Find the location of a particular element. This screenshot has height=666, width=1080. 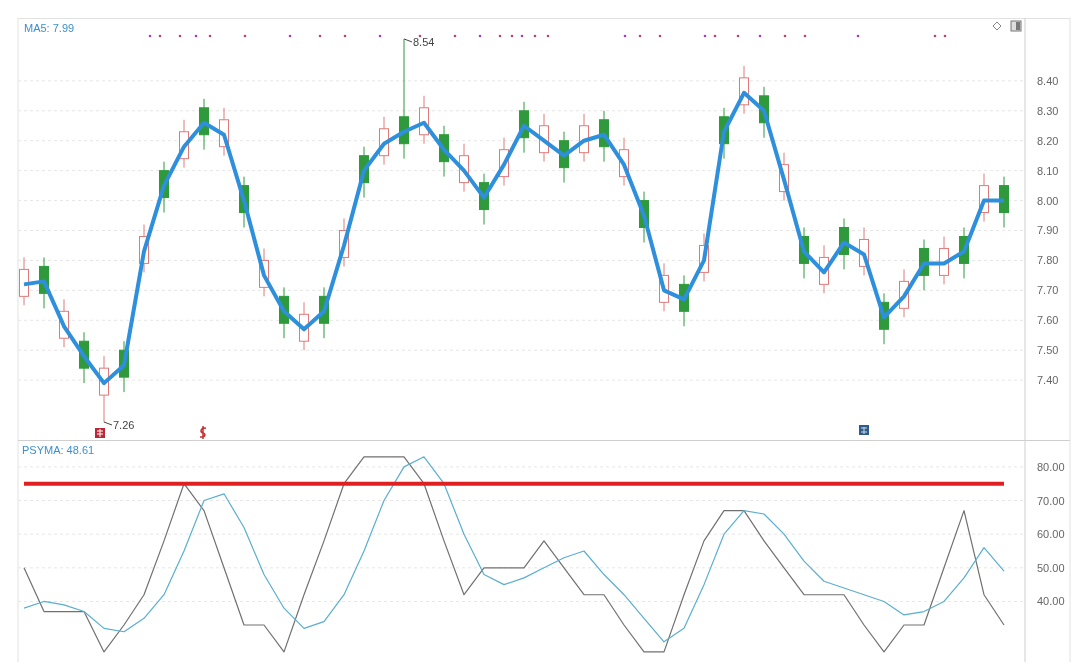

axis-tick-label: 70.00 is located at coordinates (1051, 500).